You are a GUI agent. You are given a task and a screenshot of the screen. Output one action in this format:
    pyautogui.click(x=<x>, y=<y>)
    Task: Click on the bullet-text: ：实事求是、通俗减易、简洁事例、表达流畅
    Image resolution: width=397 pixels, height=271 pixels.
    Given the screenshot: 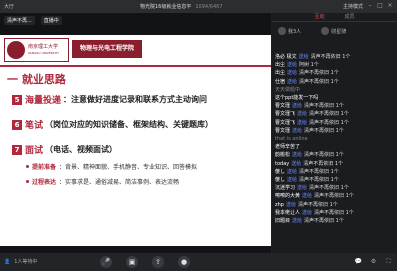 What is the action you would take?
    pyautogui.click(x=119, y=182)
    